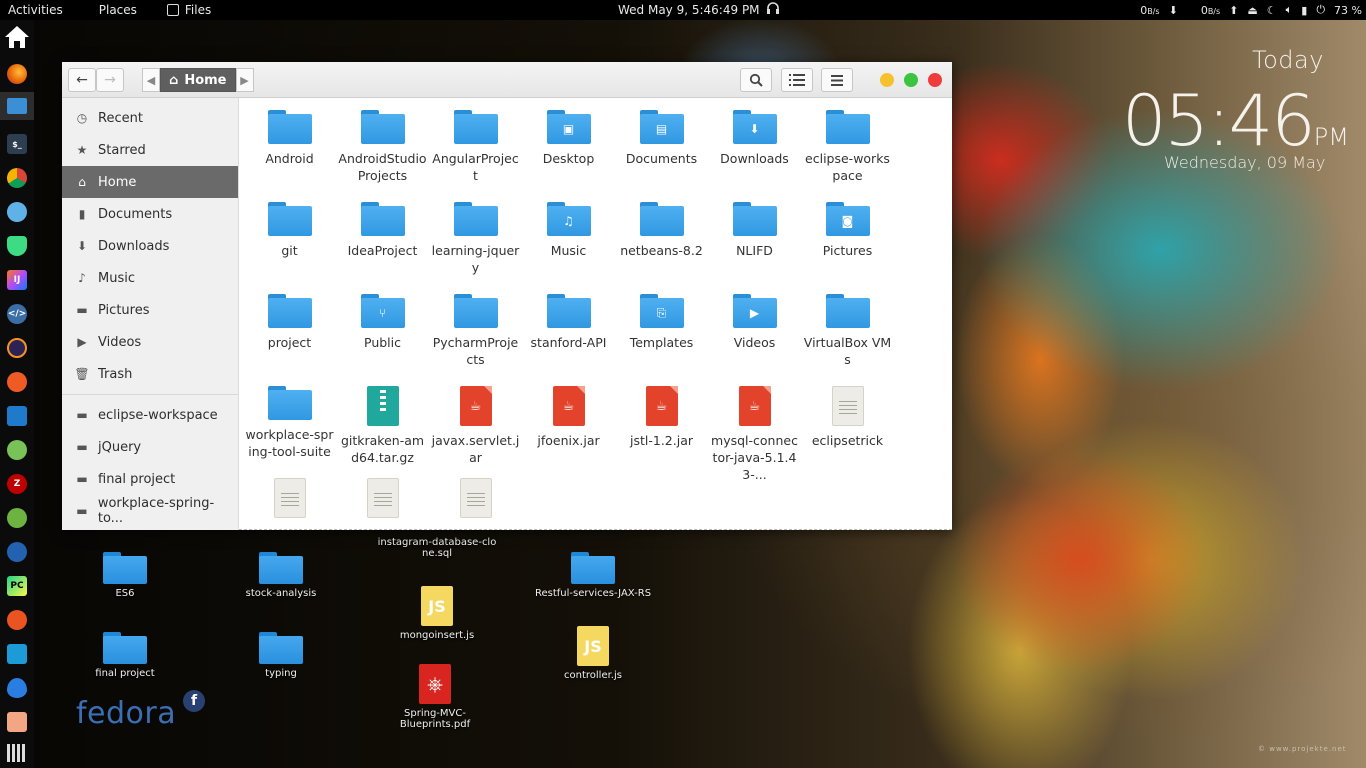 The height and width of the screenshot is (768, 1366). I want to click on forward-button: →, so click(110, 80).